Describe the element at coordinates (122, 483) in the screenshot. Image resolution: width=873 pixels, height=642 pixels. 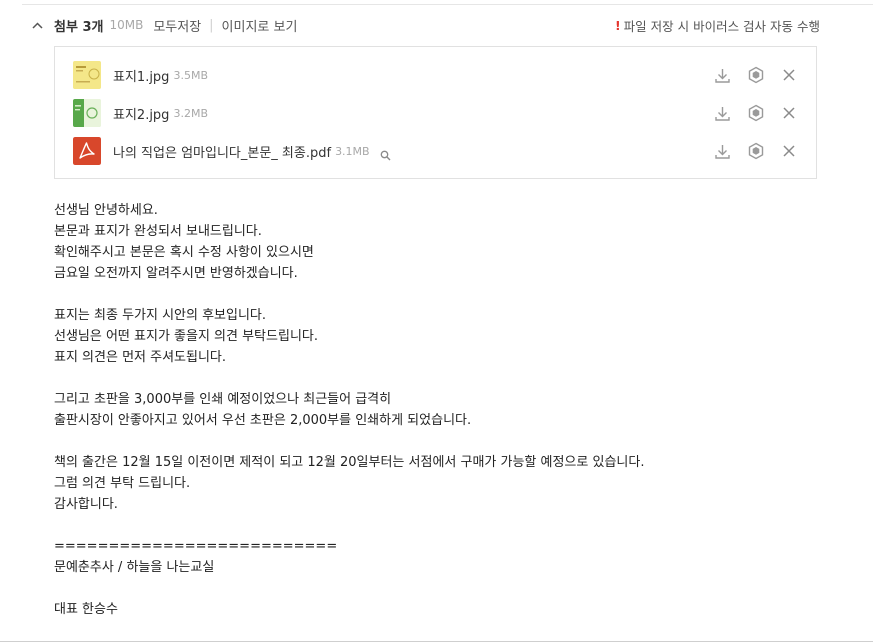
I see `body-line: 그럼 의견 부탁 드립니다.` at that location.